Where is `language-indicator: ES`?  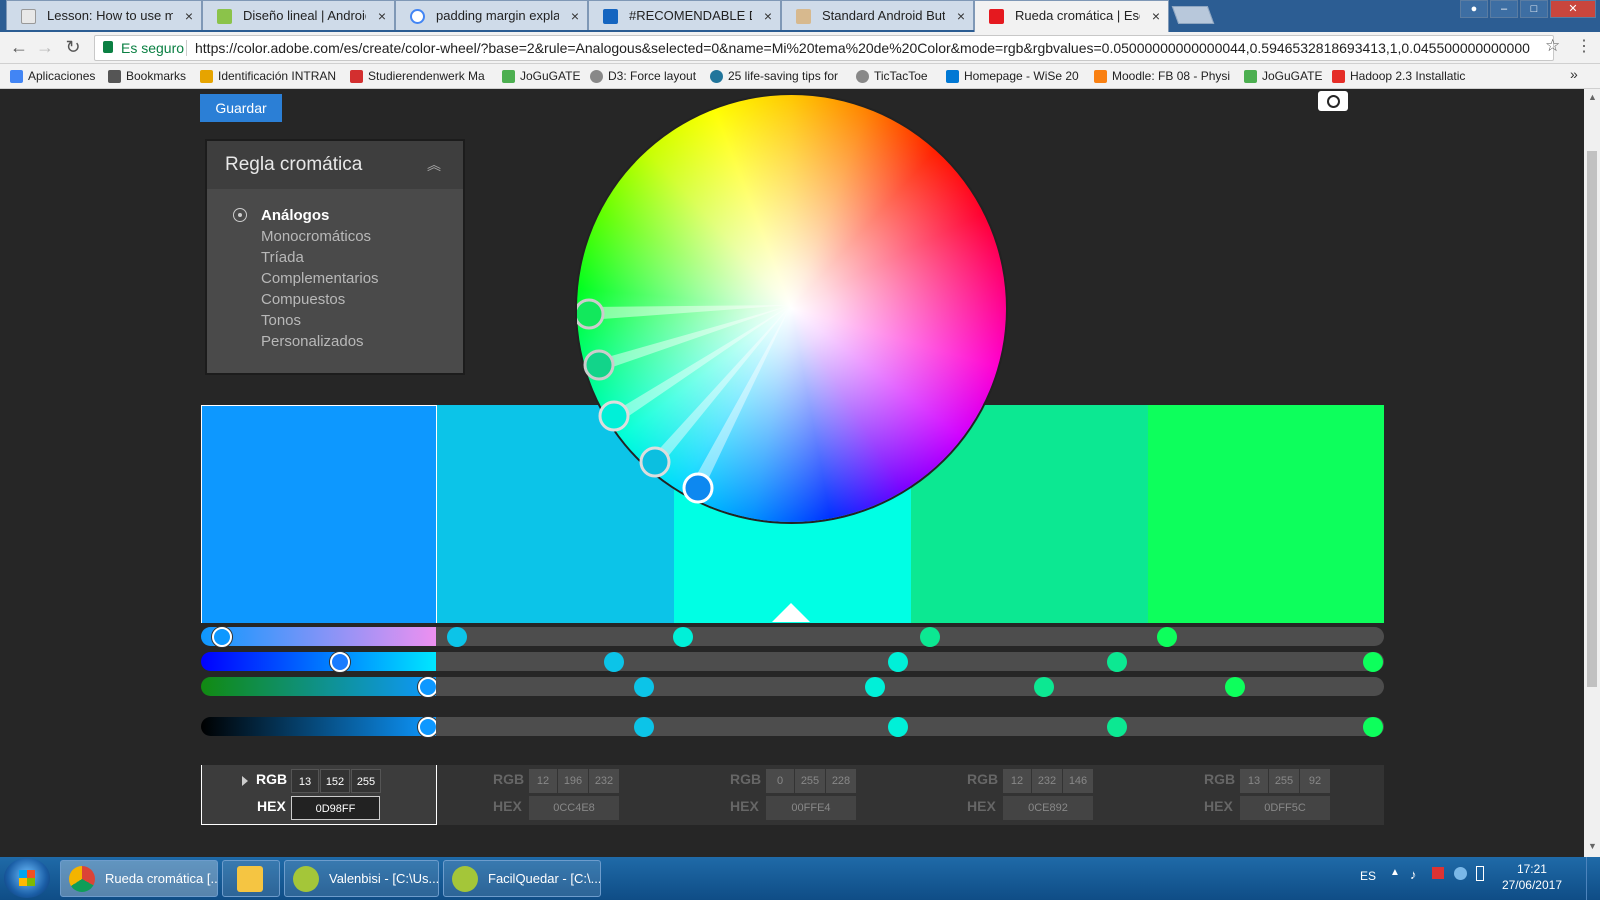 language-indicator: ES is located at coordinates (1368, 876).